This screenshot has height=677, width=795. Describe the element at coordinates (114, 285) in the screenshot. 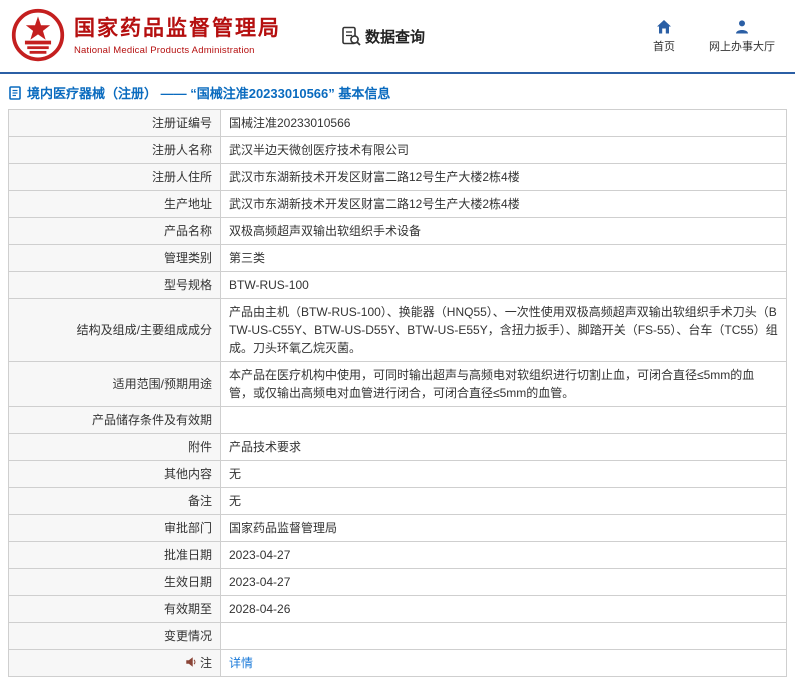

I see `row-label: 型号规格` at that location.